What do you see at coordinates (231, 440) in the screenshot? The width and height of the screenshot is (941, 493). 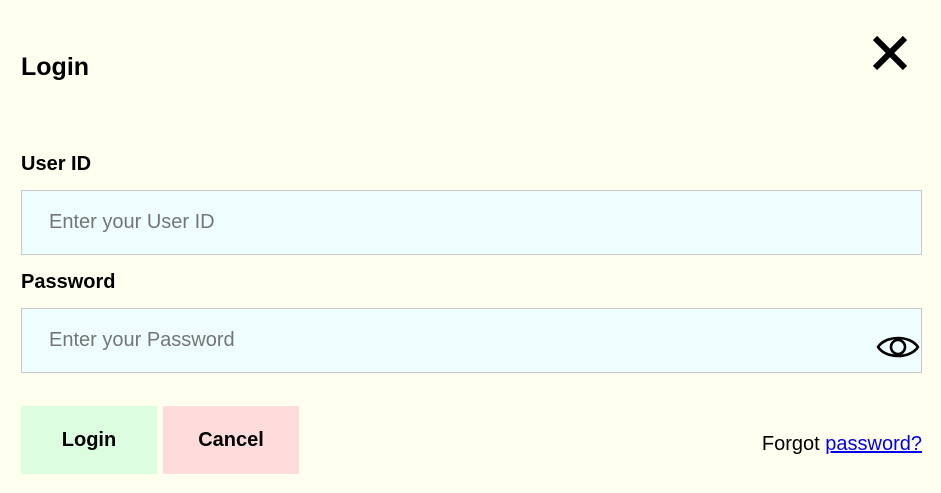 I see `cancel-button: Cancel` at bounding box center [231, 440].